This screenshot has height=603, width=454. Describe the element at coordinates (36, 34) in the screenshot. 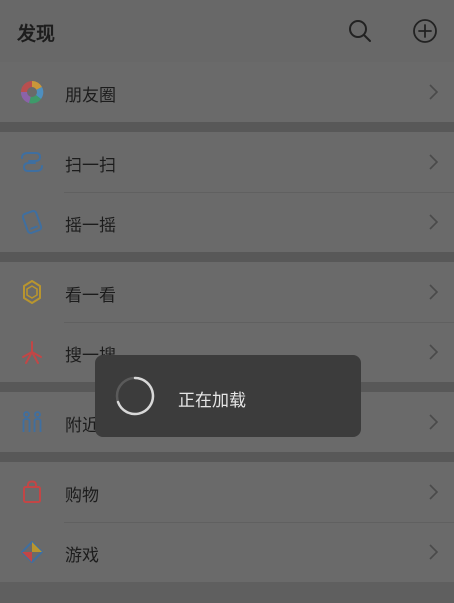

I see `page-title: 发现` at that location.